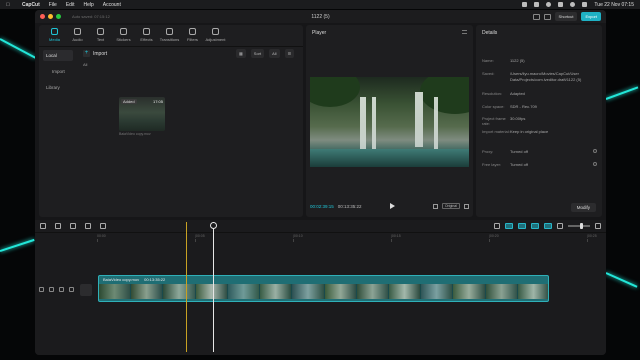 The image size is (640, 360). Describe the element at coordinates (58, 16) in the screenshot. I see `zoom-window-button` at that location.